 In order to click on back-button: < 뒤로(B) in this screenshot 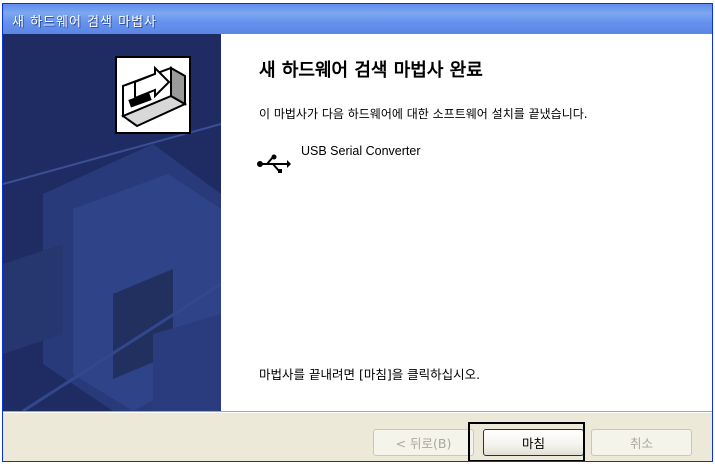, I will do `click(423, 442)`.